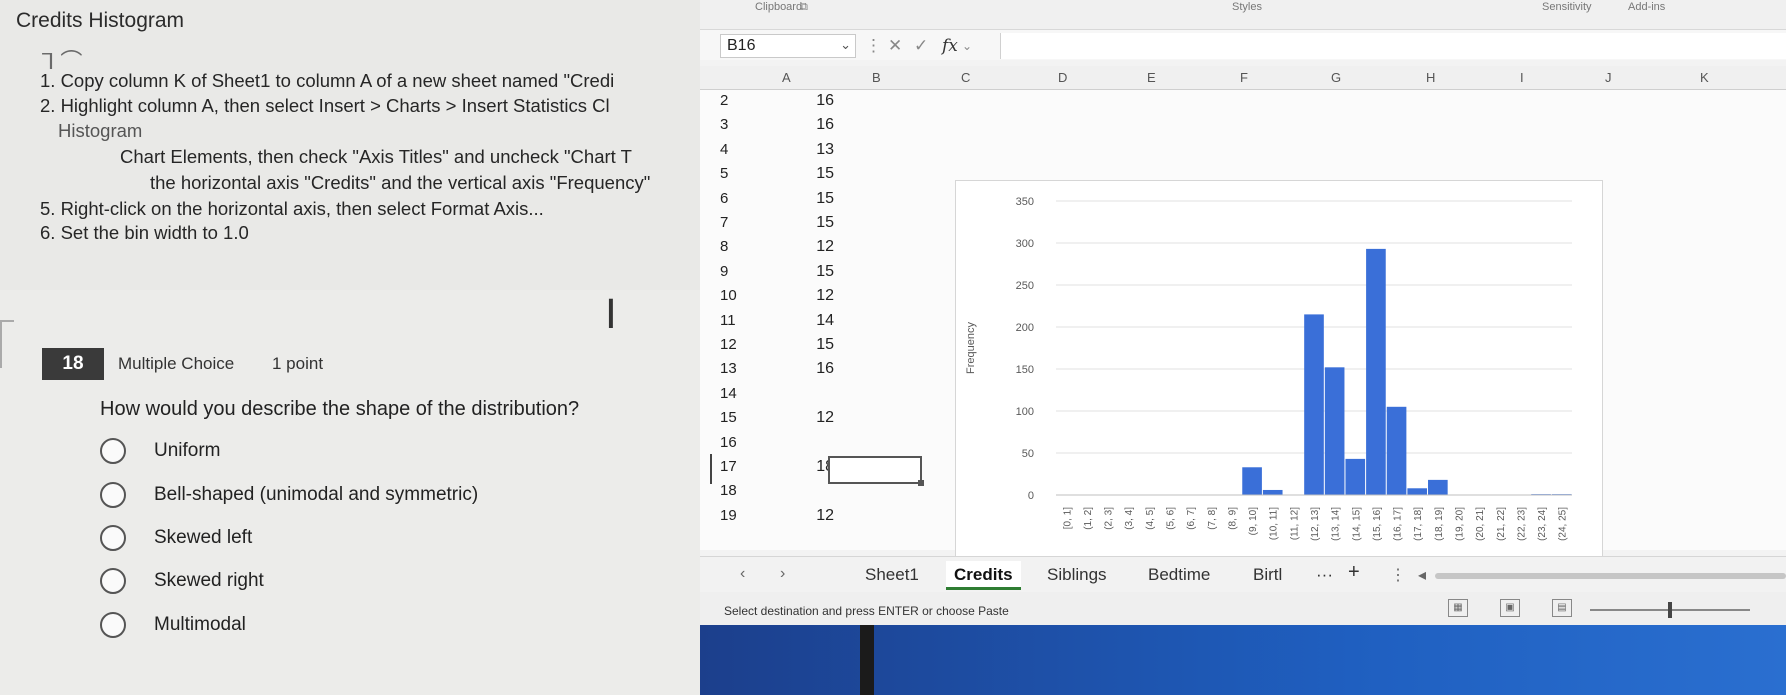  I want to click on tab-sheet1: Sheet1, so click(892, 575).